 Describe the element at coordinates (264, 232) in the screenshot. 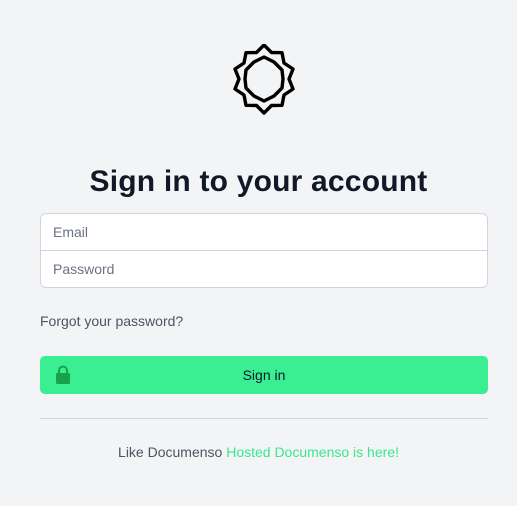

I see `email-field` at that location.